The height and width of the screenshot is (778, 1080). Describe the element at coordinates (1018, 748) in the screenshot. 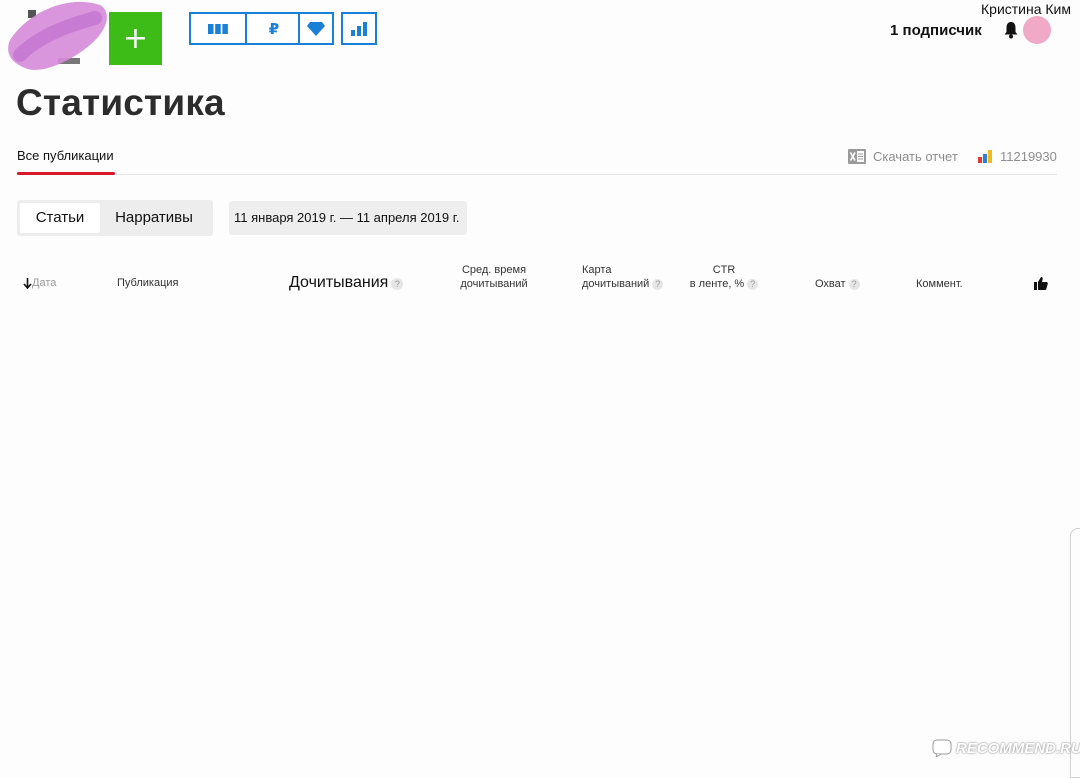

I see `watermark-text: RECOMMEND.RU` at that location.